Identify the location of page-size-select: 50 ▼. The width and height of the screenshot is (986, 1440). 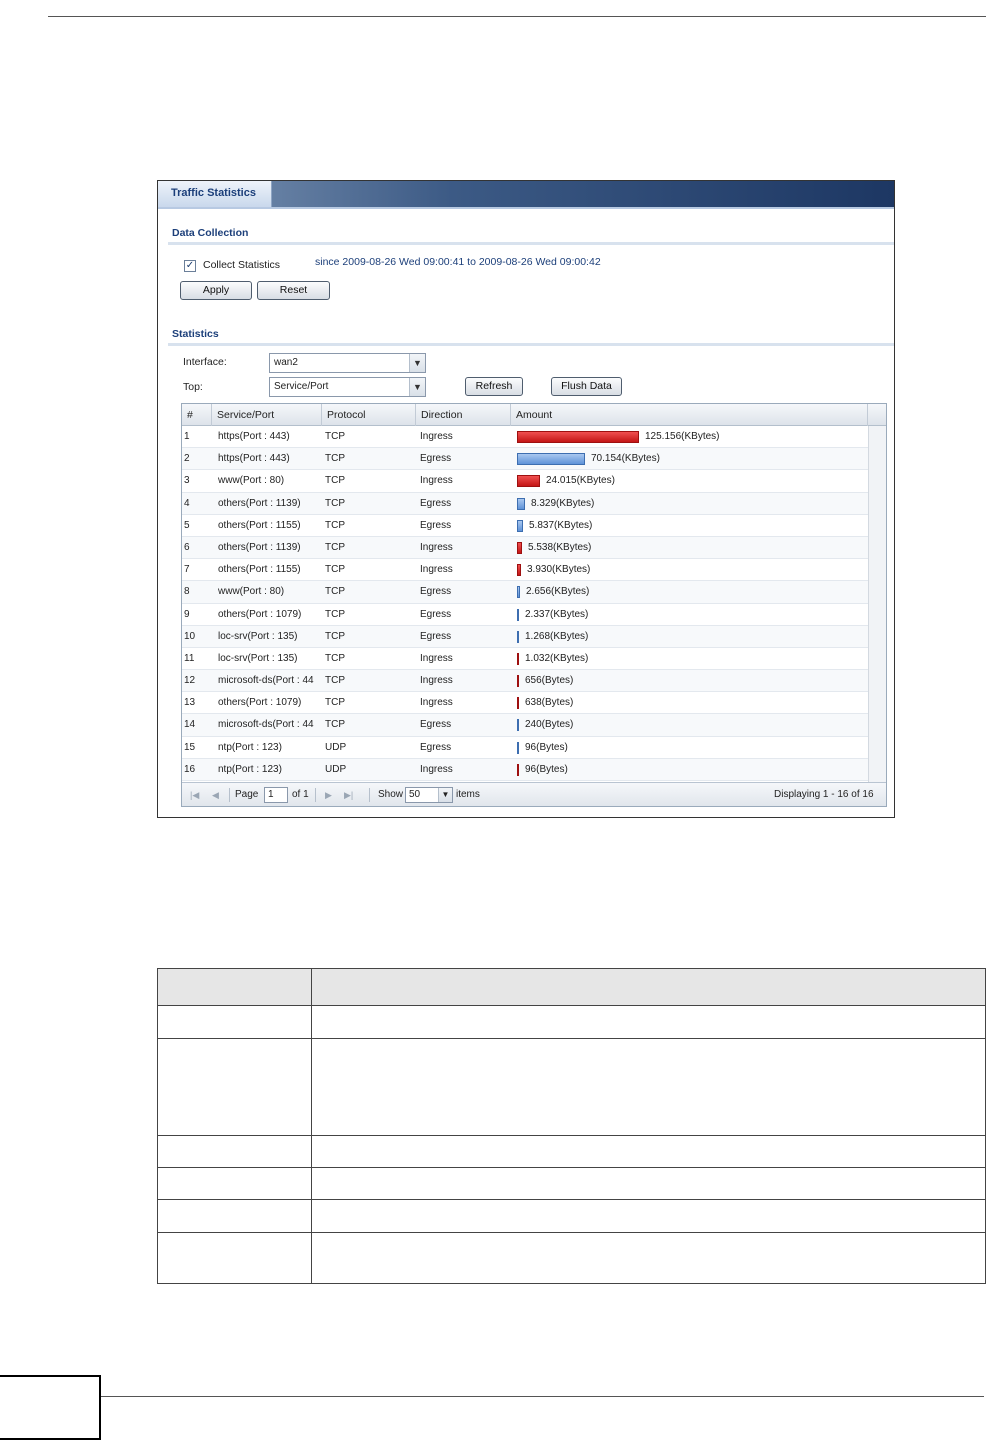
(429, 795).